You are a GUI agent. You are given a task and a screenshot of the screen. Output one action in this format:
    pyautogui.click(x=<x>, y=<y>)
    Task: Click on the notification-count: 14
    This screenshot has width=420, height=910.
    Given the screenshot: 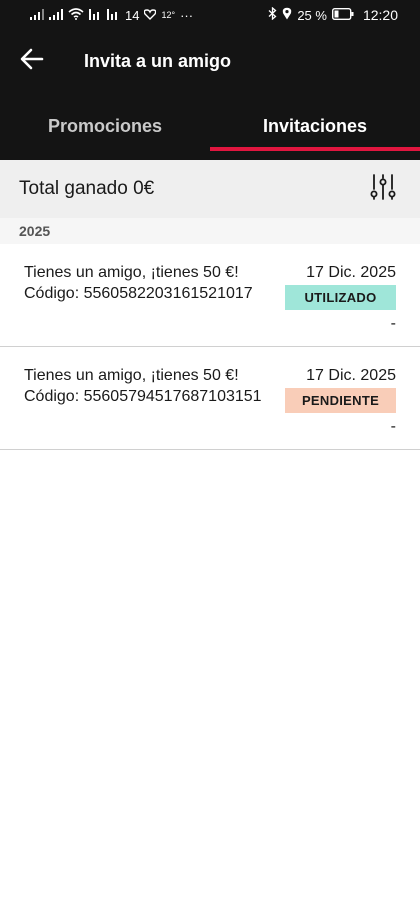 What is the action you would take?
    pyautogui.click(x=132, y=15)
    